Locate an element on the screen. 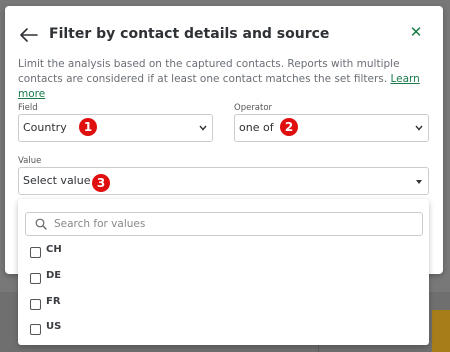  value-search-box is located at coordinates (224, 224).